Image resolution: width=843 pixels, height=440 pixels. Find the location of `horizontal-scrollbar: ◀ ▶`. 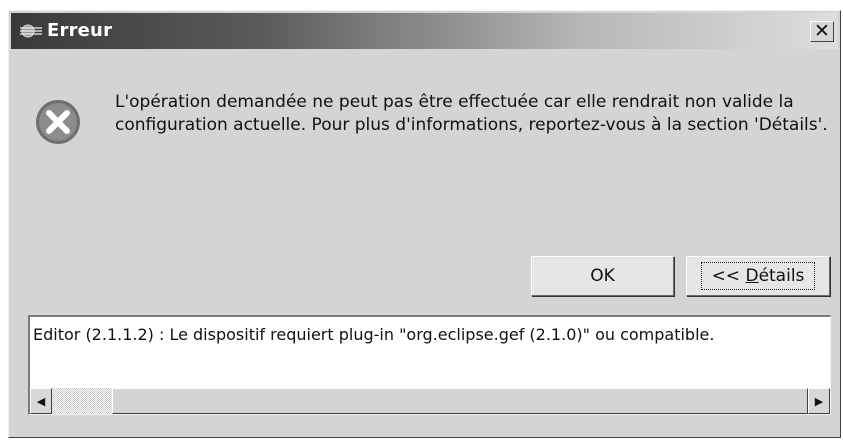

horizontal-scrollbar: ◀ ▶ is located at coordinates (430, 401).